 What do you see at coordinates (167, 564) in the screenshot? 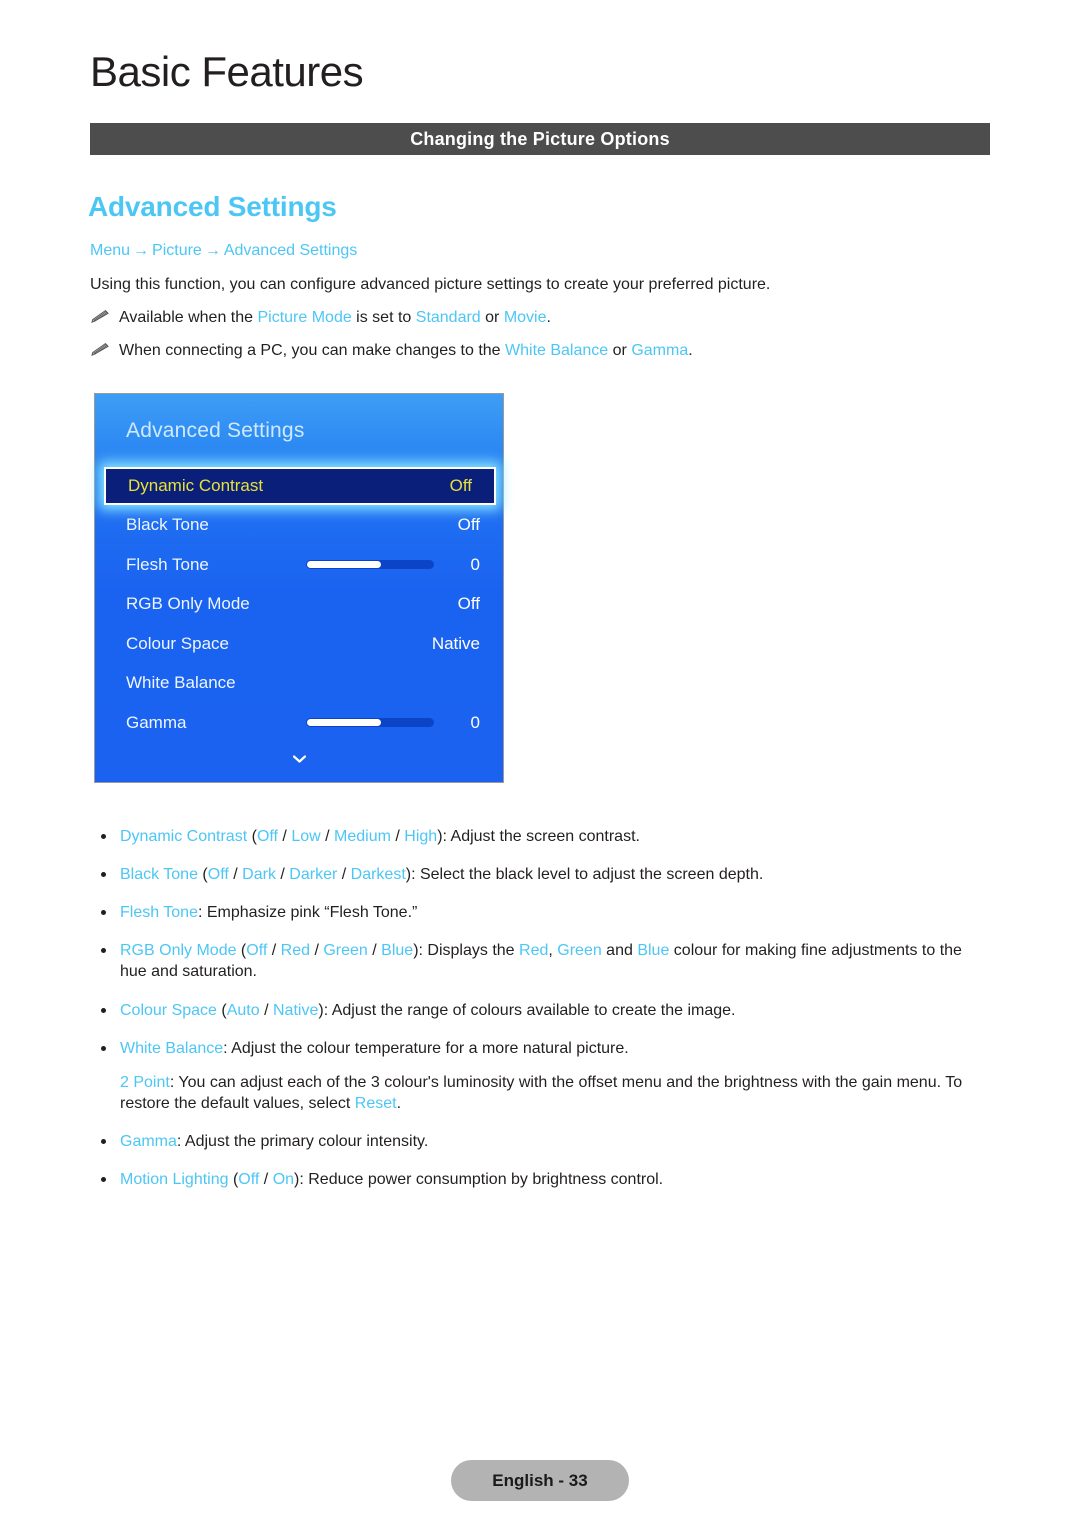
I see `osd-row-label: Flesh Tone` at bounding box center [167, 564].